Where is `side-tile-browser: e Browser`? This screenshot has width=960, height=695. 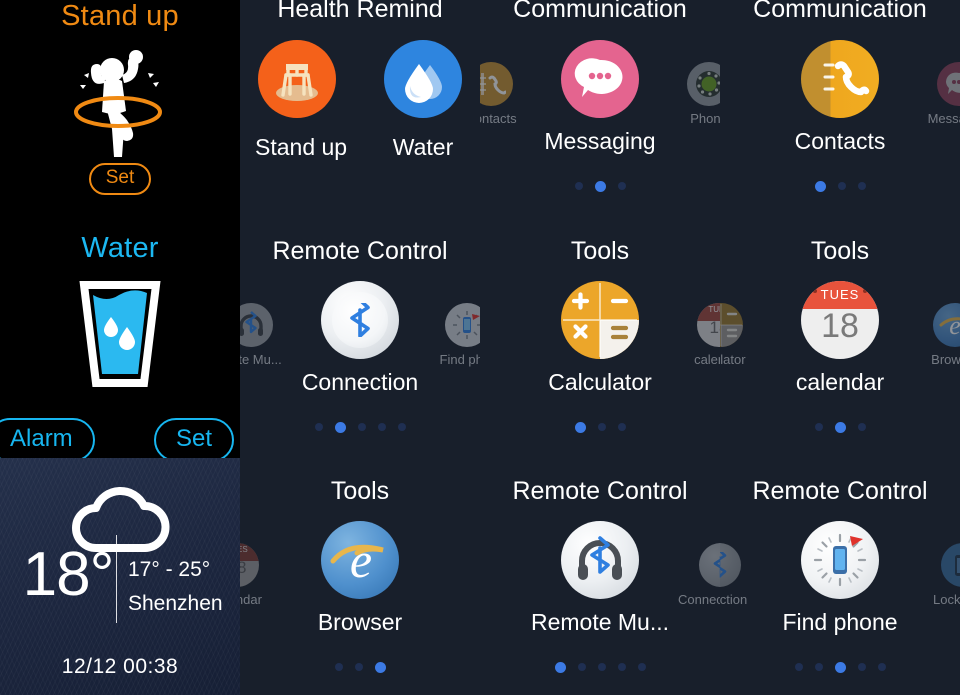 side-tile-browser: e Browser is located at coordinates (936, 335).